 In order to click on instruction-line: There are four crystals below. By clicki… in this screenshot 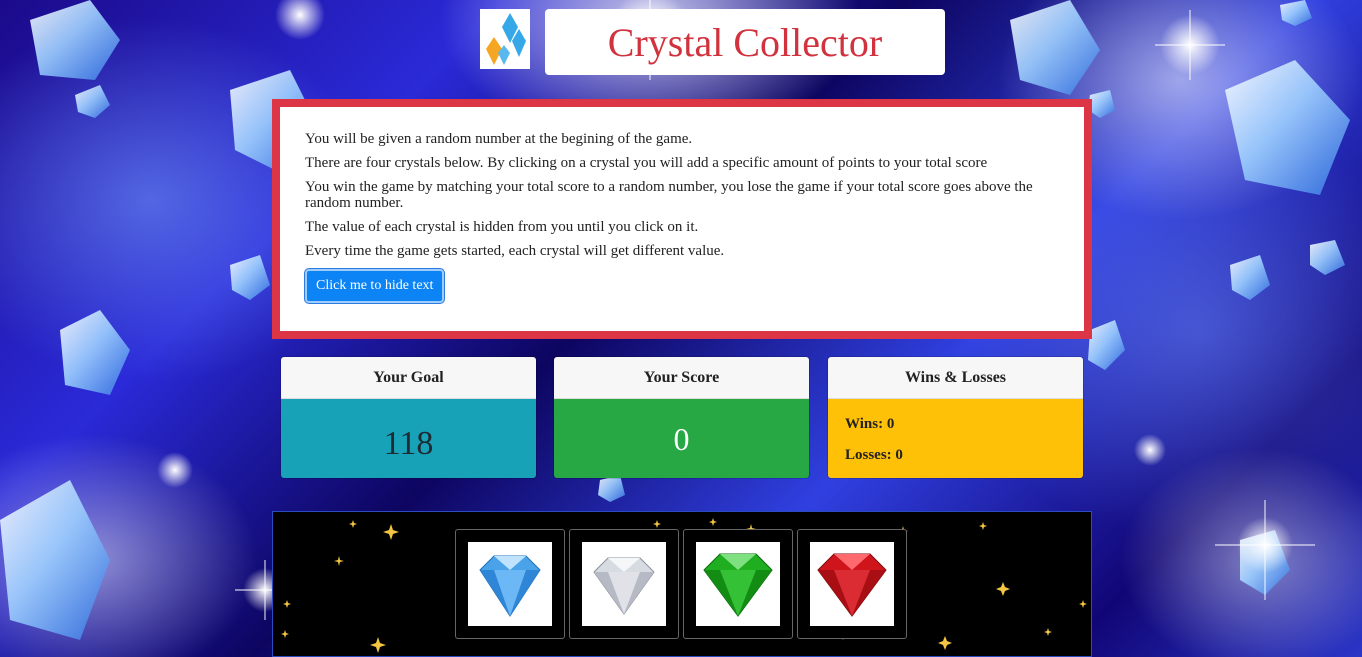, I will do `click(646, 163)`.